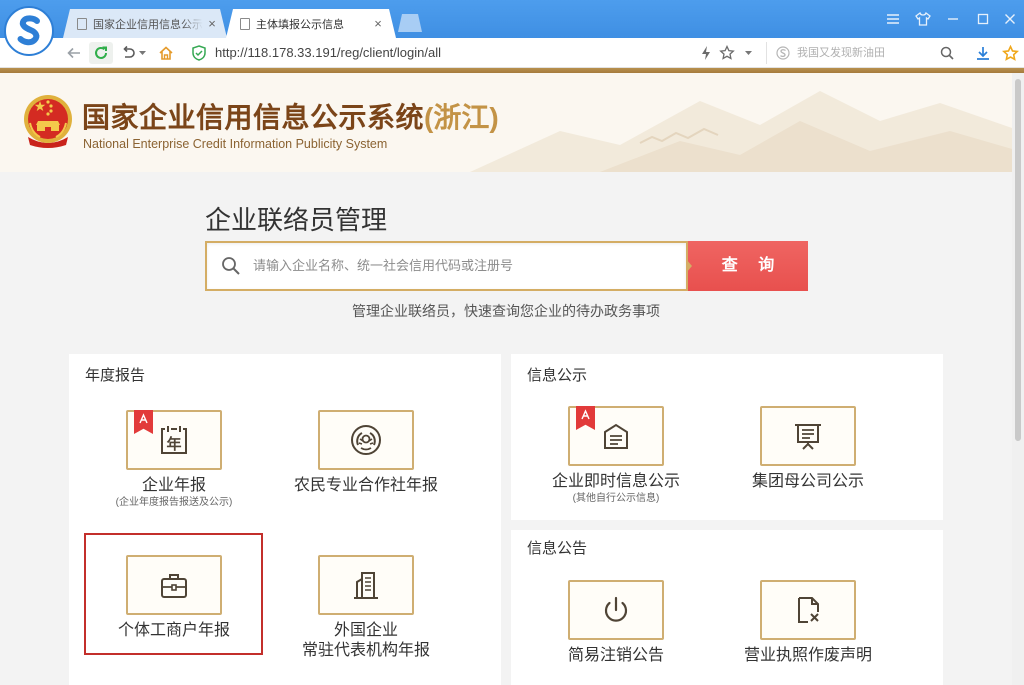 This screenshot has height=685, width=1024. Describe the element at coordinates (366, 631) in the screenshot. I see `item-label: 外国企业` at that location.